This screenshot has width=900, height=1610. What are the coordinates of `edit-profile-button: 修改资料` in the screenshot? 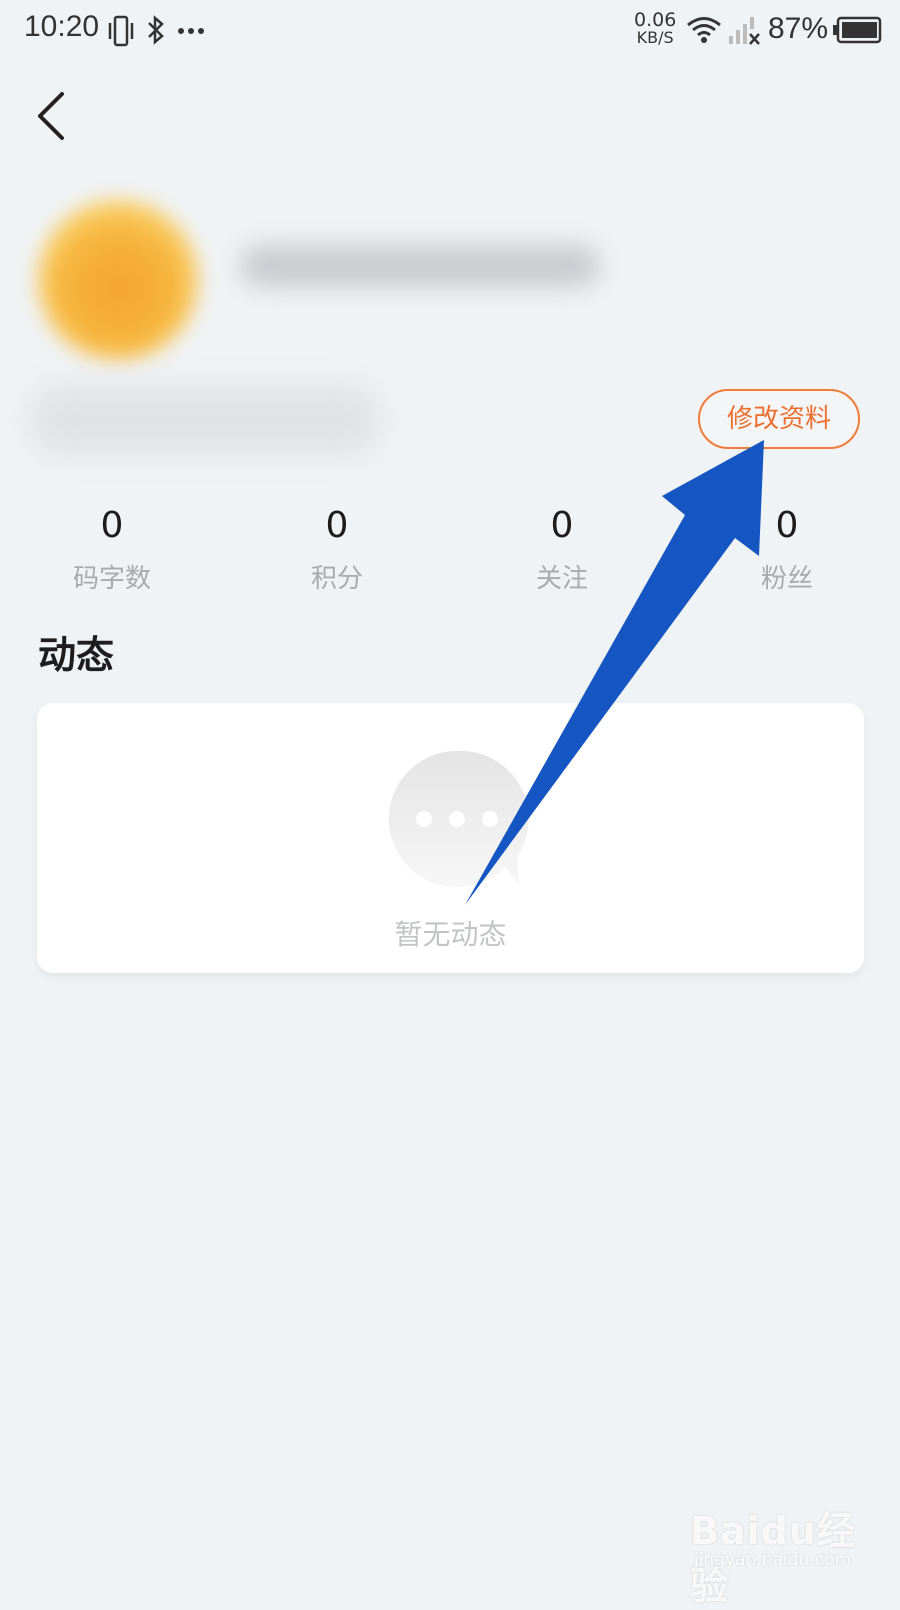 It's located at (779, 419).